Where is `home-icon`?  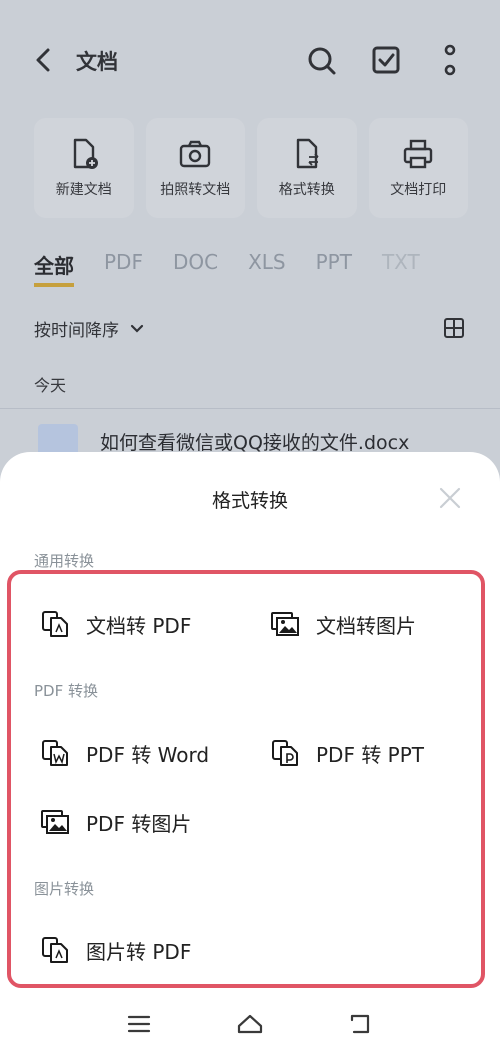 home-icon is located at coordinates (250, 1024).